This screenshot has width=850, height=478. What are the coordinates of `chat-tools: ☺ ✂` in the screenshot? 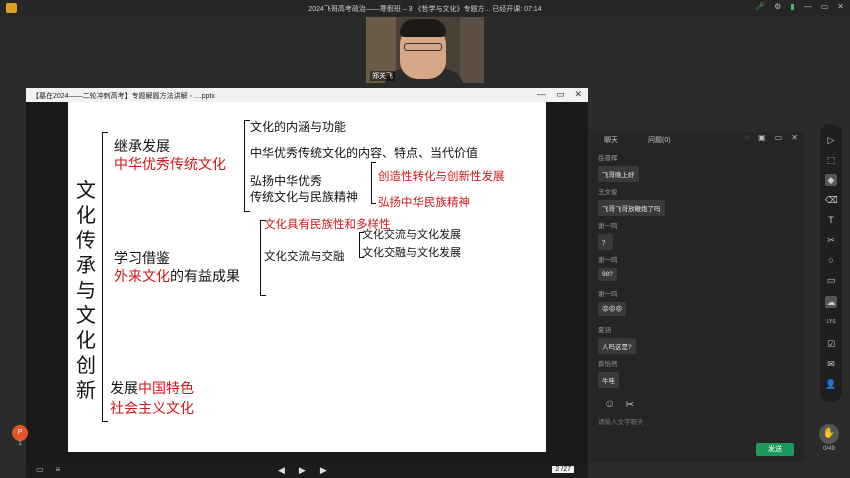 It's located at (619, 404).